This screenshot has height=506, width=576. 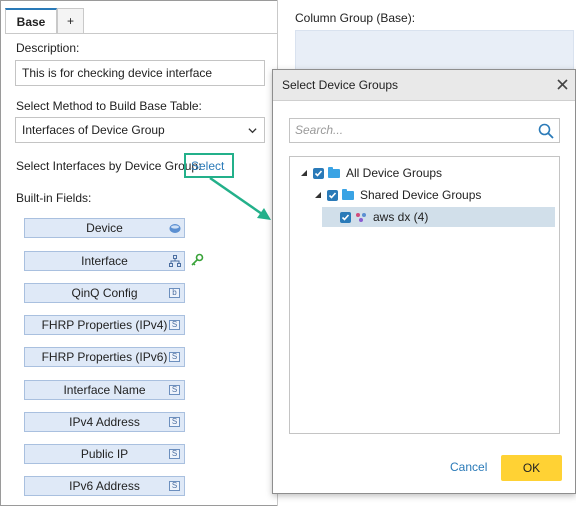 What do you see at coordinates (93, 130) in the screenshot?
I see `method-select-value: Interfaces of Device Group` at bounding box center [93, 130].